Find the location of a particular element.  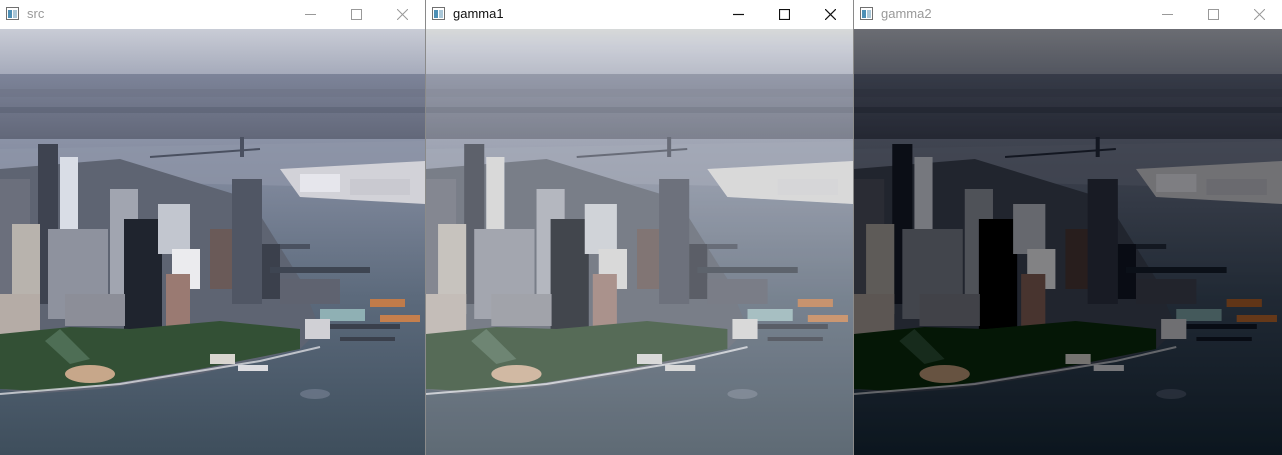

titlebar: gamma2 is located at coordinates (1068, 14).